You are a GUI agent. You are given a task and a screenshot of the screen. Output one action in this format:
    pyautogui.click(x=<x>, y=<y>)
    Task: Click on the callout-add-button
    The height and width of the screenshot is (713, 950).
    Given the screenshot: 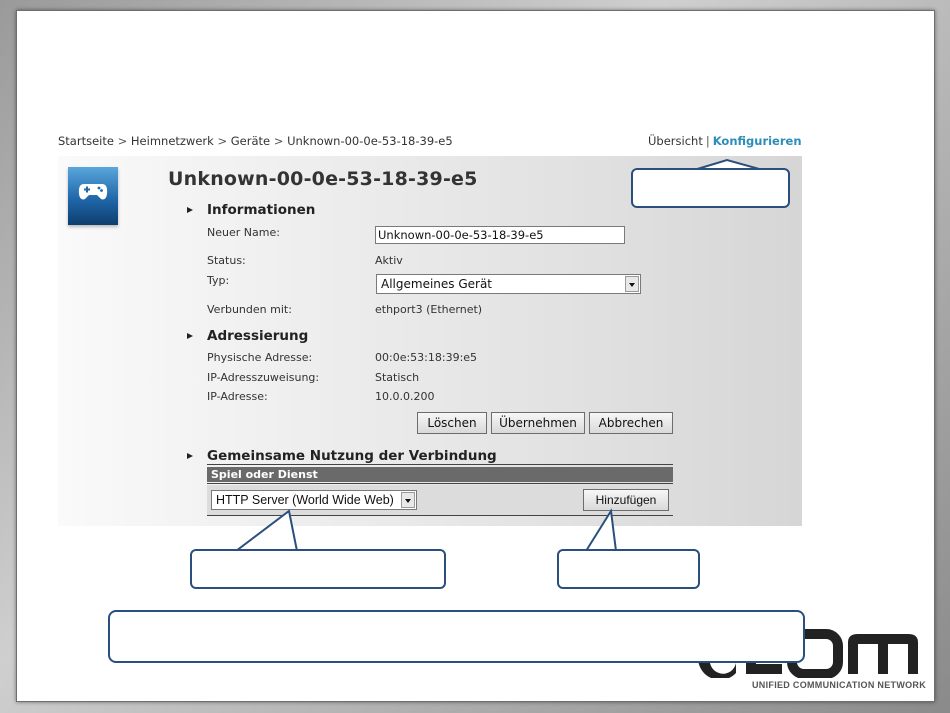 What is the action you would take?
    pyautogui.click(x=628, y=569)
    